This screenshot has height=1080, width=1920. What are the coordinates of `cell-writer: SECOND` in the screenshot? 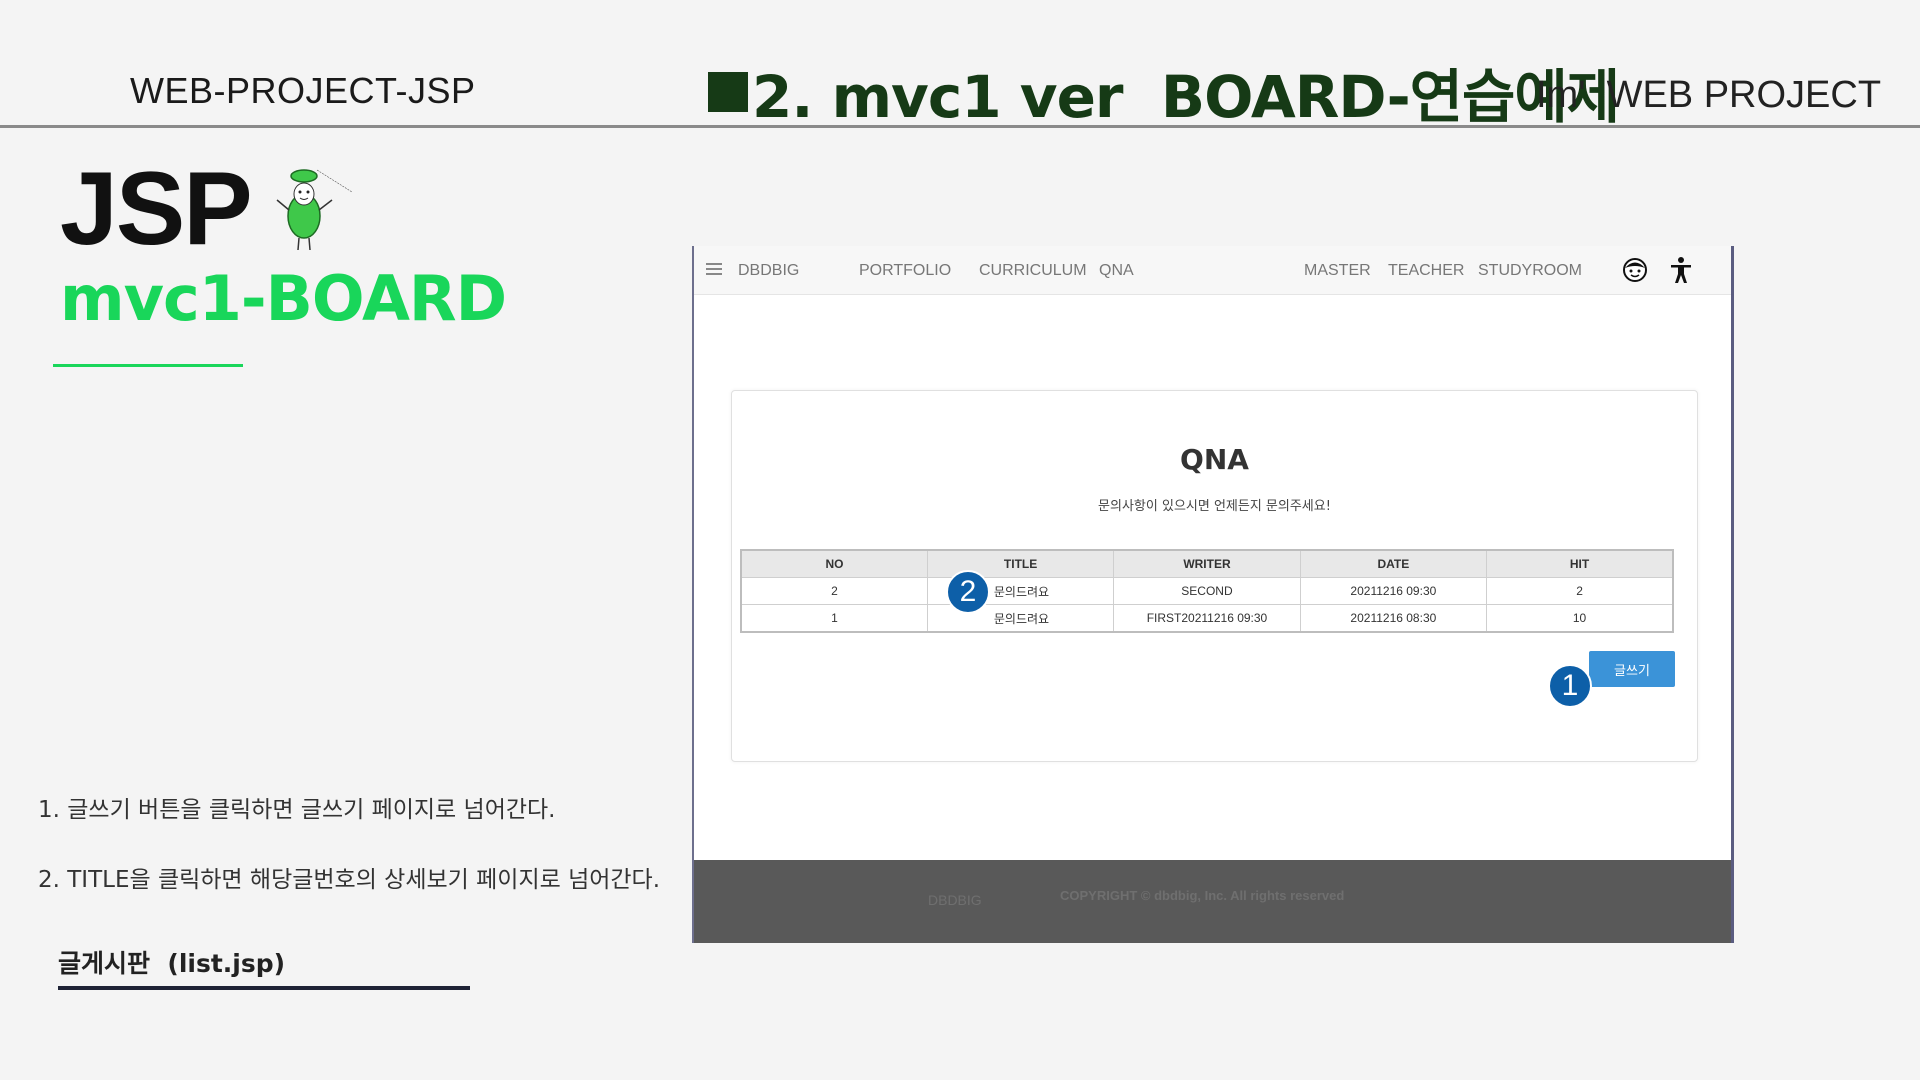 It's located at (1207, 591).